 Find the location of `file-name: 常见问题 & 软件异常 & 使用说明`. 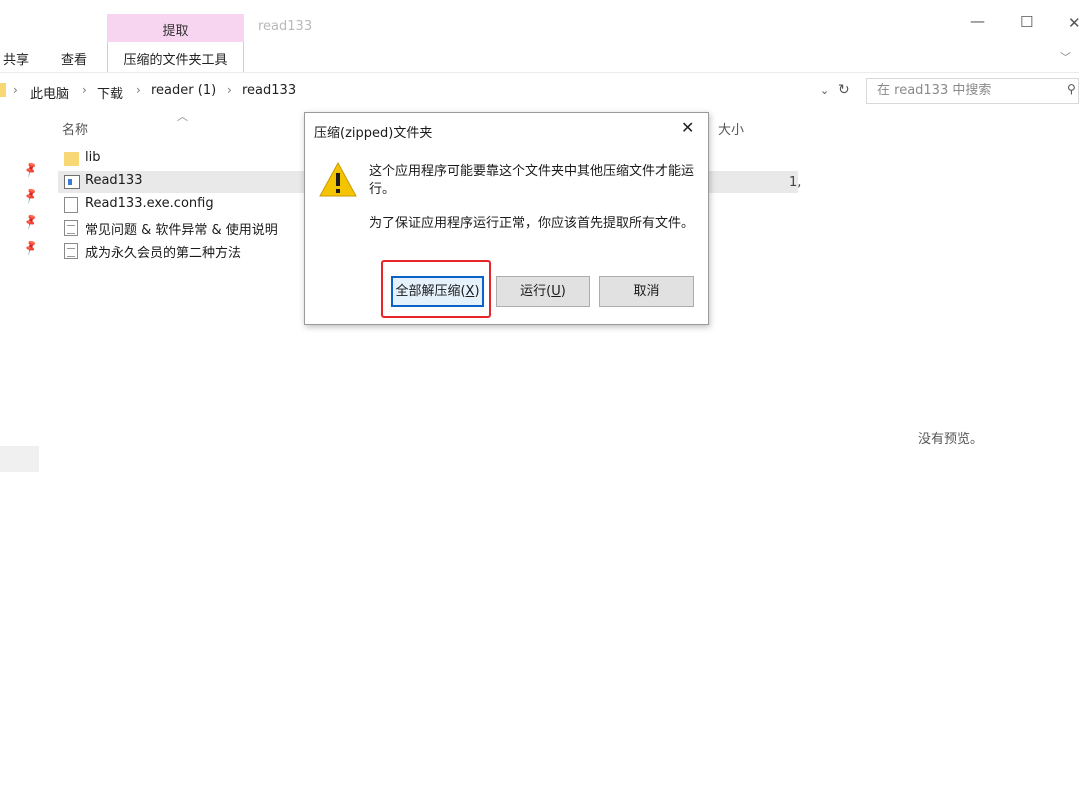

file-name: 常见问题 & 软件异常 & 使用说明 is located at coordinates (181, 230).